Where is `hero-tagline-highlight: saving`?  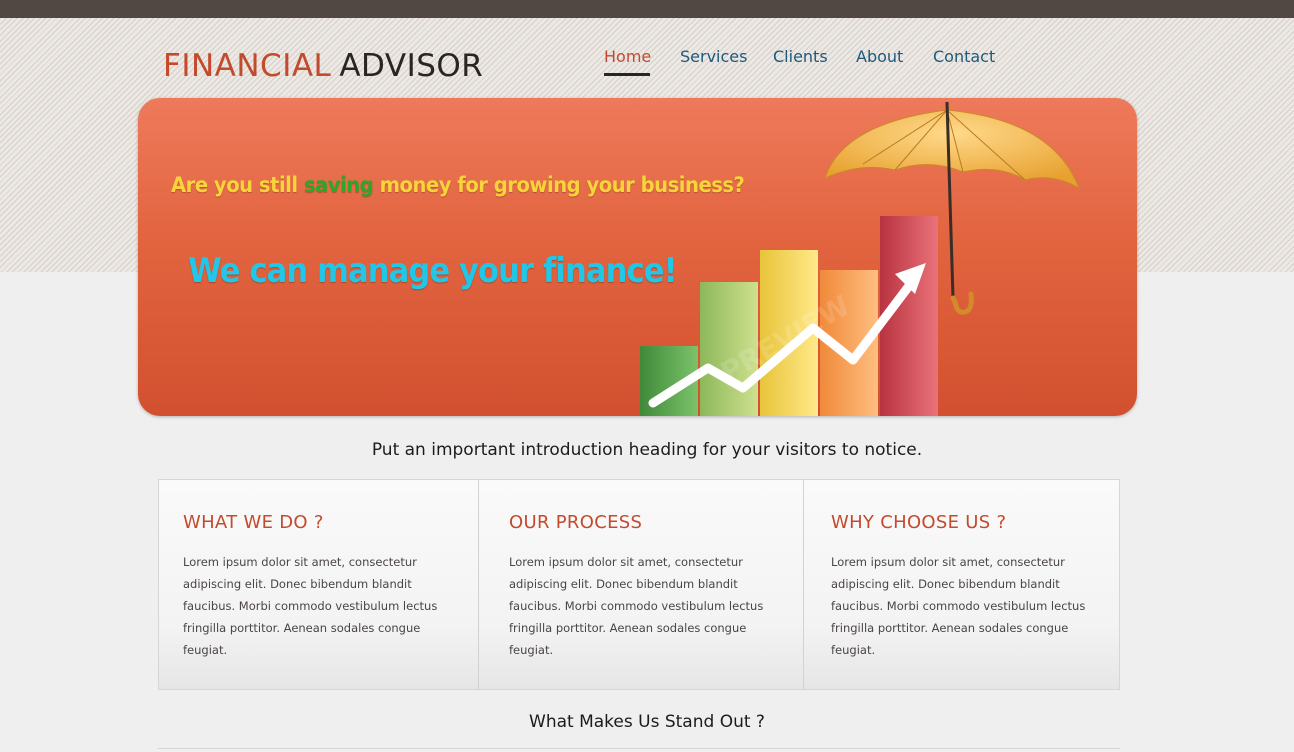 hero-tagline-highlight: saving is located at coordinates (338, 185).